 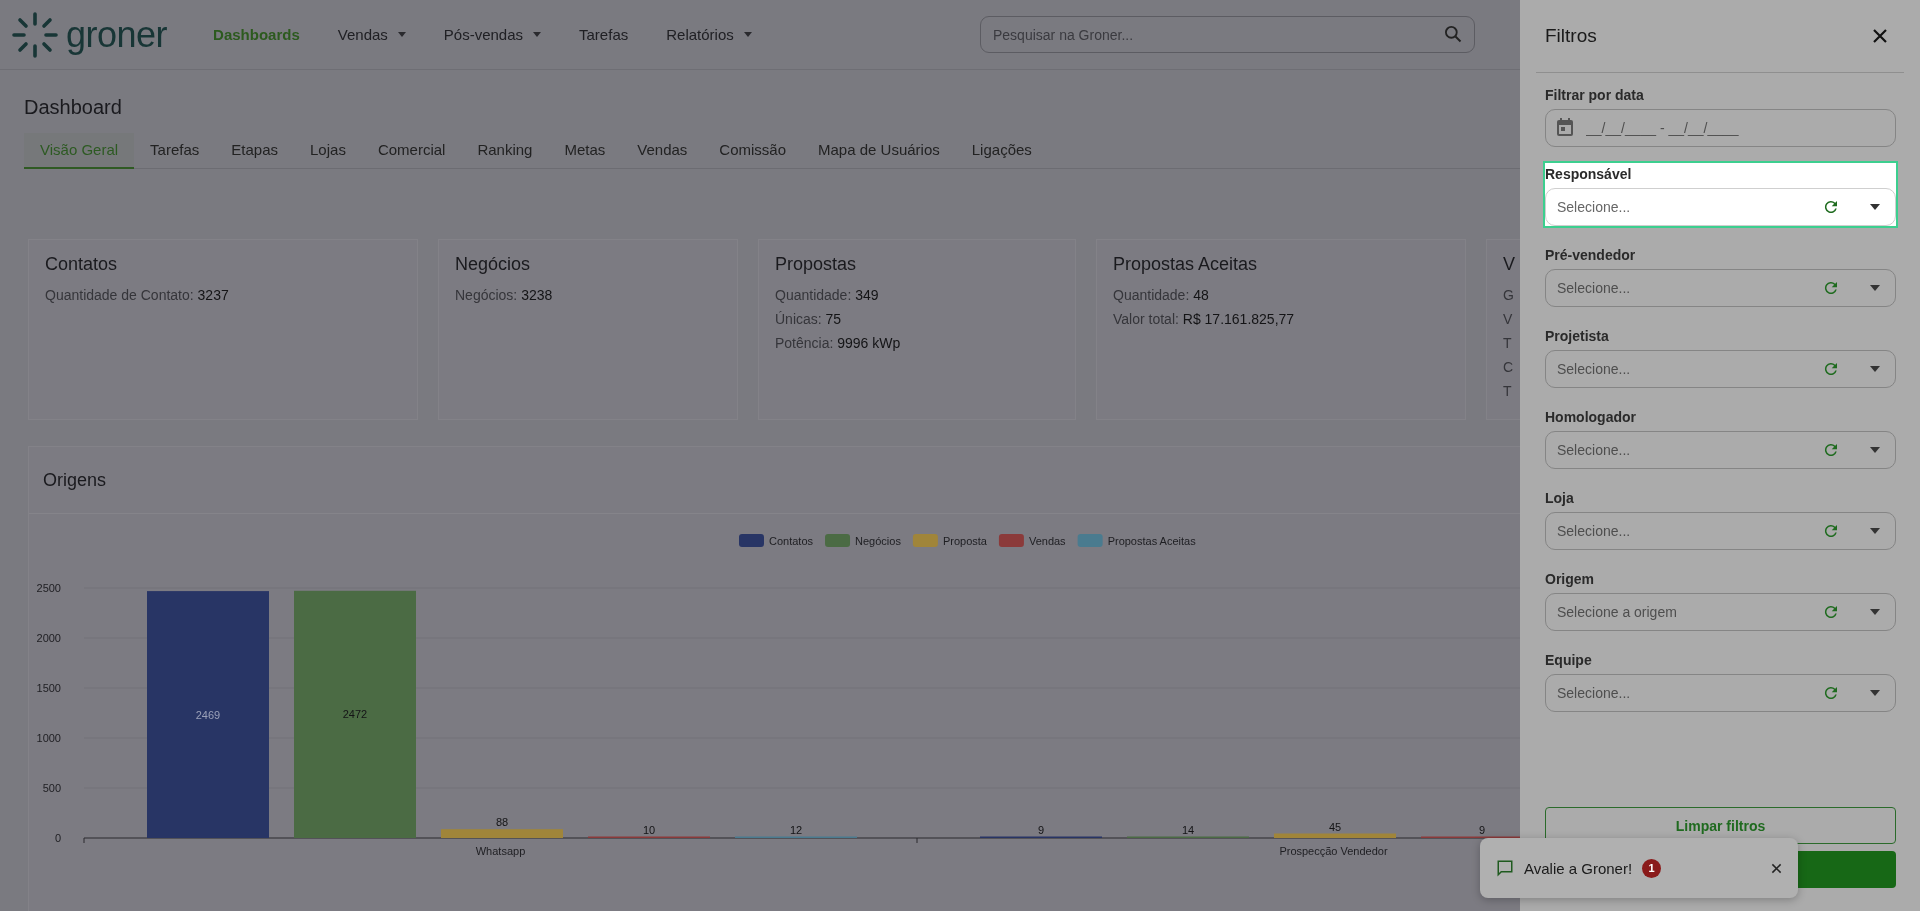 I want to click on toast-message: Avalie a Groner!, so click(x=1578, y=868).